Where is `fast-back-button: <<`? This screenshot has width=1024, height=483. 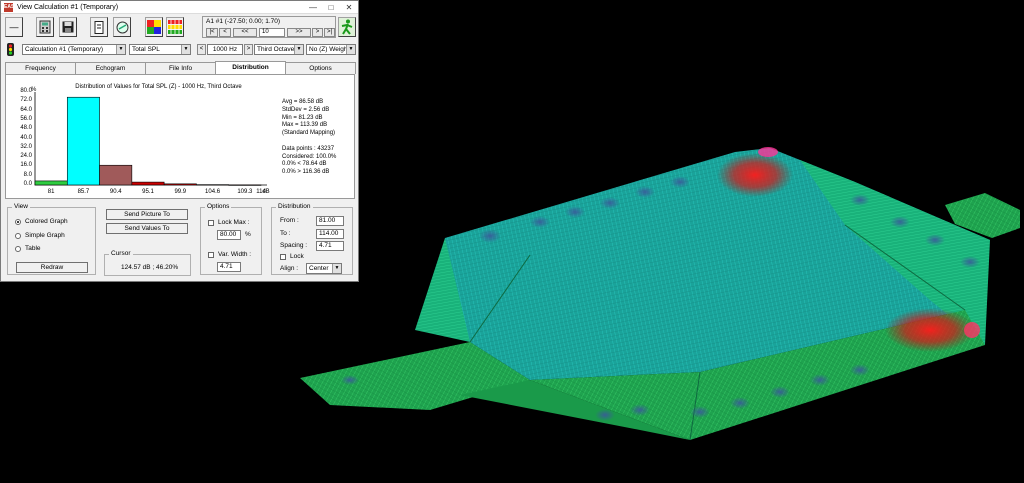
fast-back-button: << is located at coordinates (245, 32).